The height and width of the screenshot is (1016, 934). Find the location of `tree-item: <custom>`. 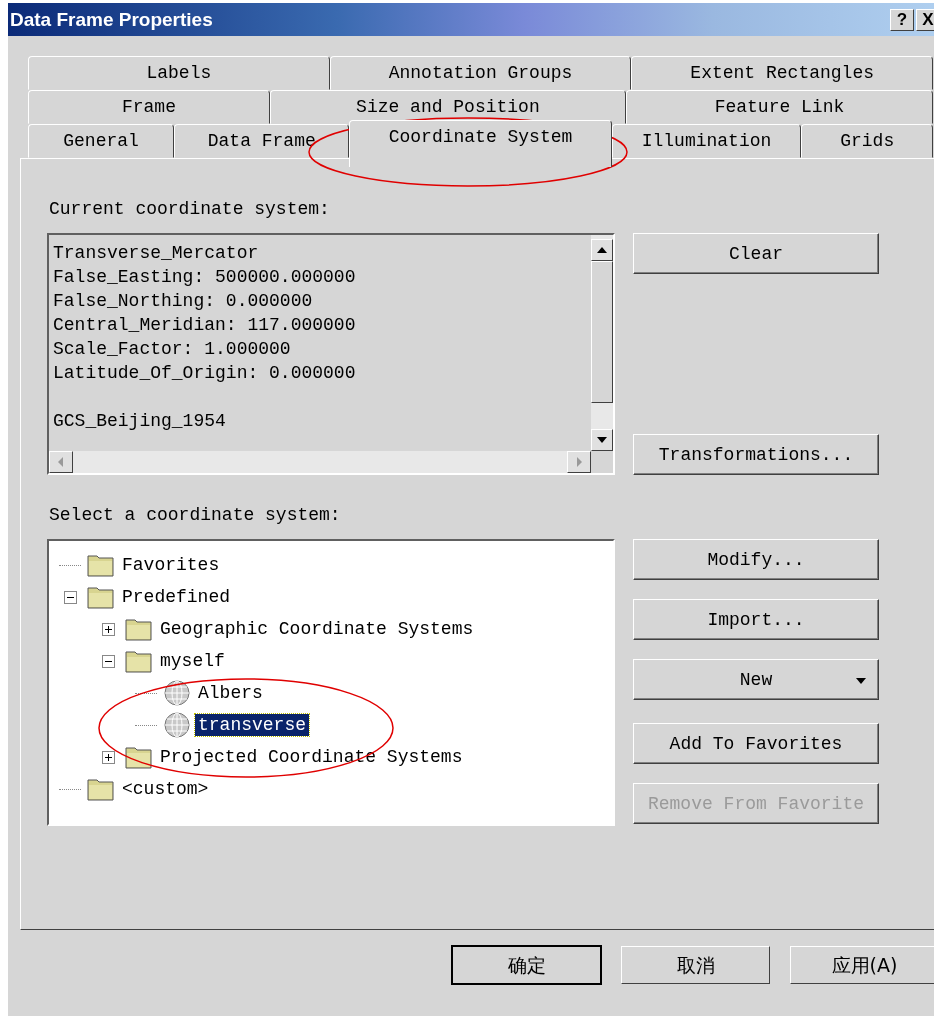

tree-item: <custom> is located at coordinates (165, 789).